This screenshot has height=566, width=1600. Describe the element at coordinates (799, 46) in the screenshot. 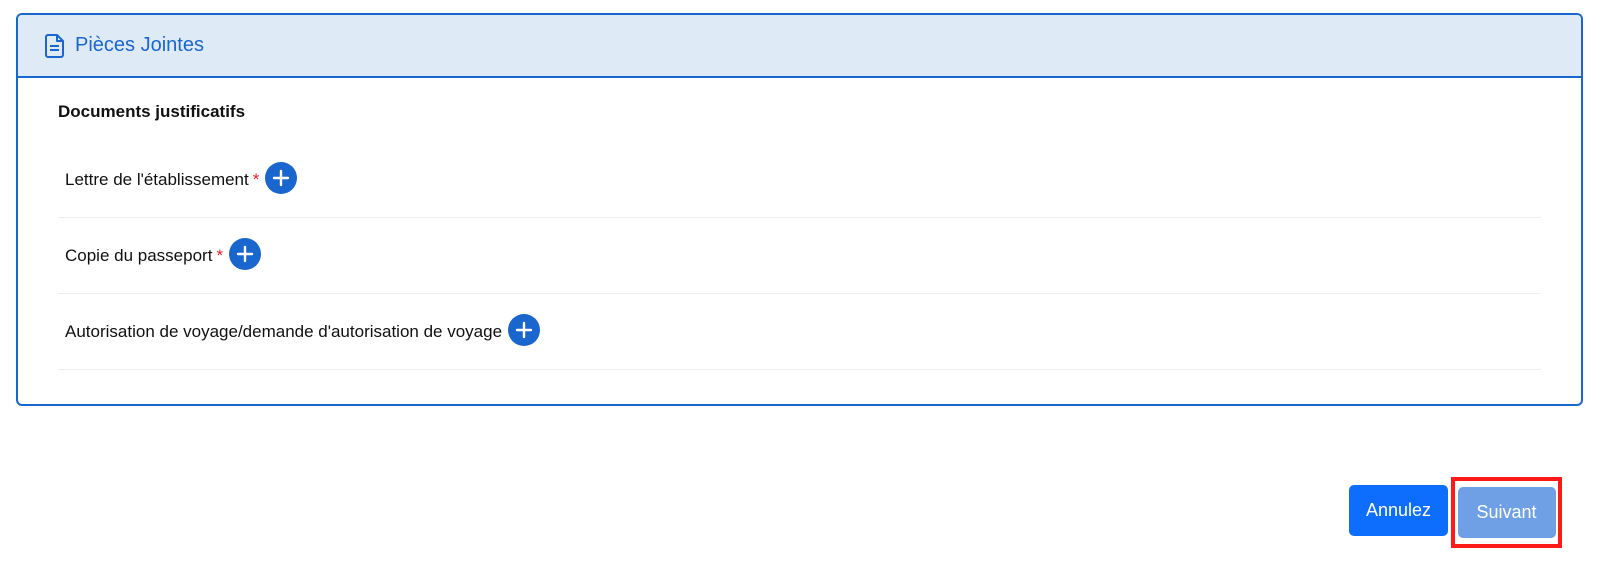

I see `panel-header: Pièces Jointes` at that location.